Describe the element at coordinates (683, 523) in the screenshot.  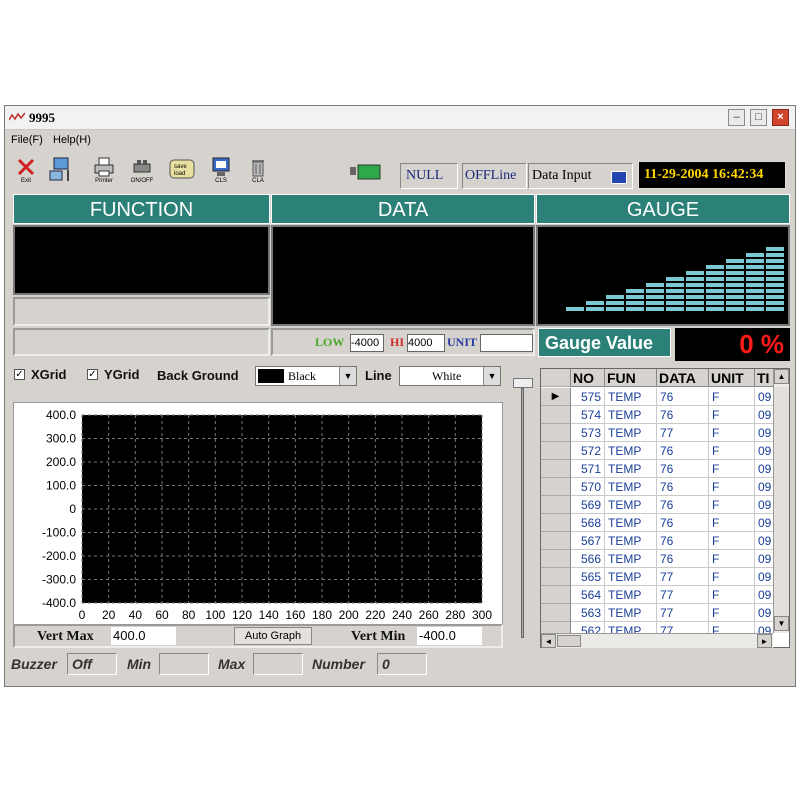
I see `table-cell: 76` at that location.